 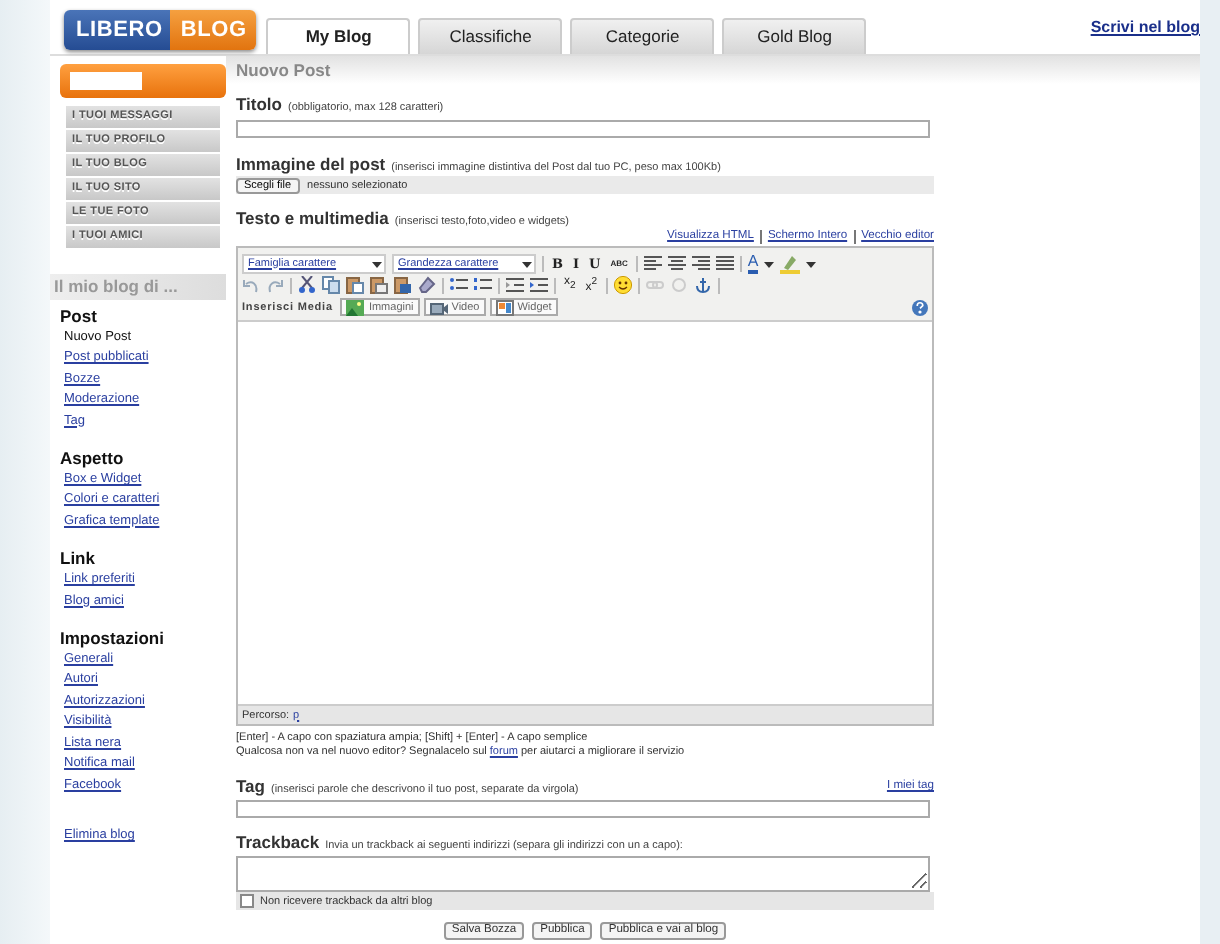 I want to click on tag-field, so click(x=583, y=809).